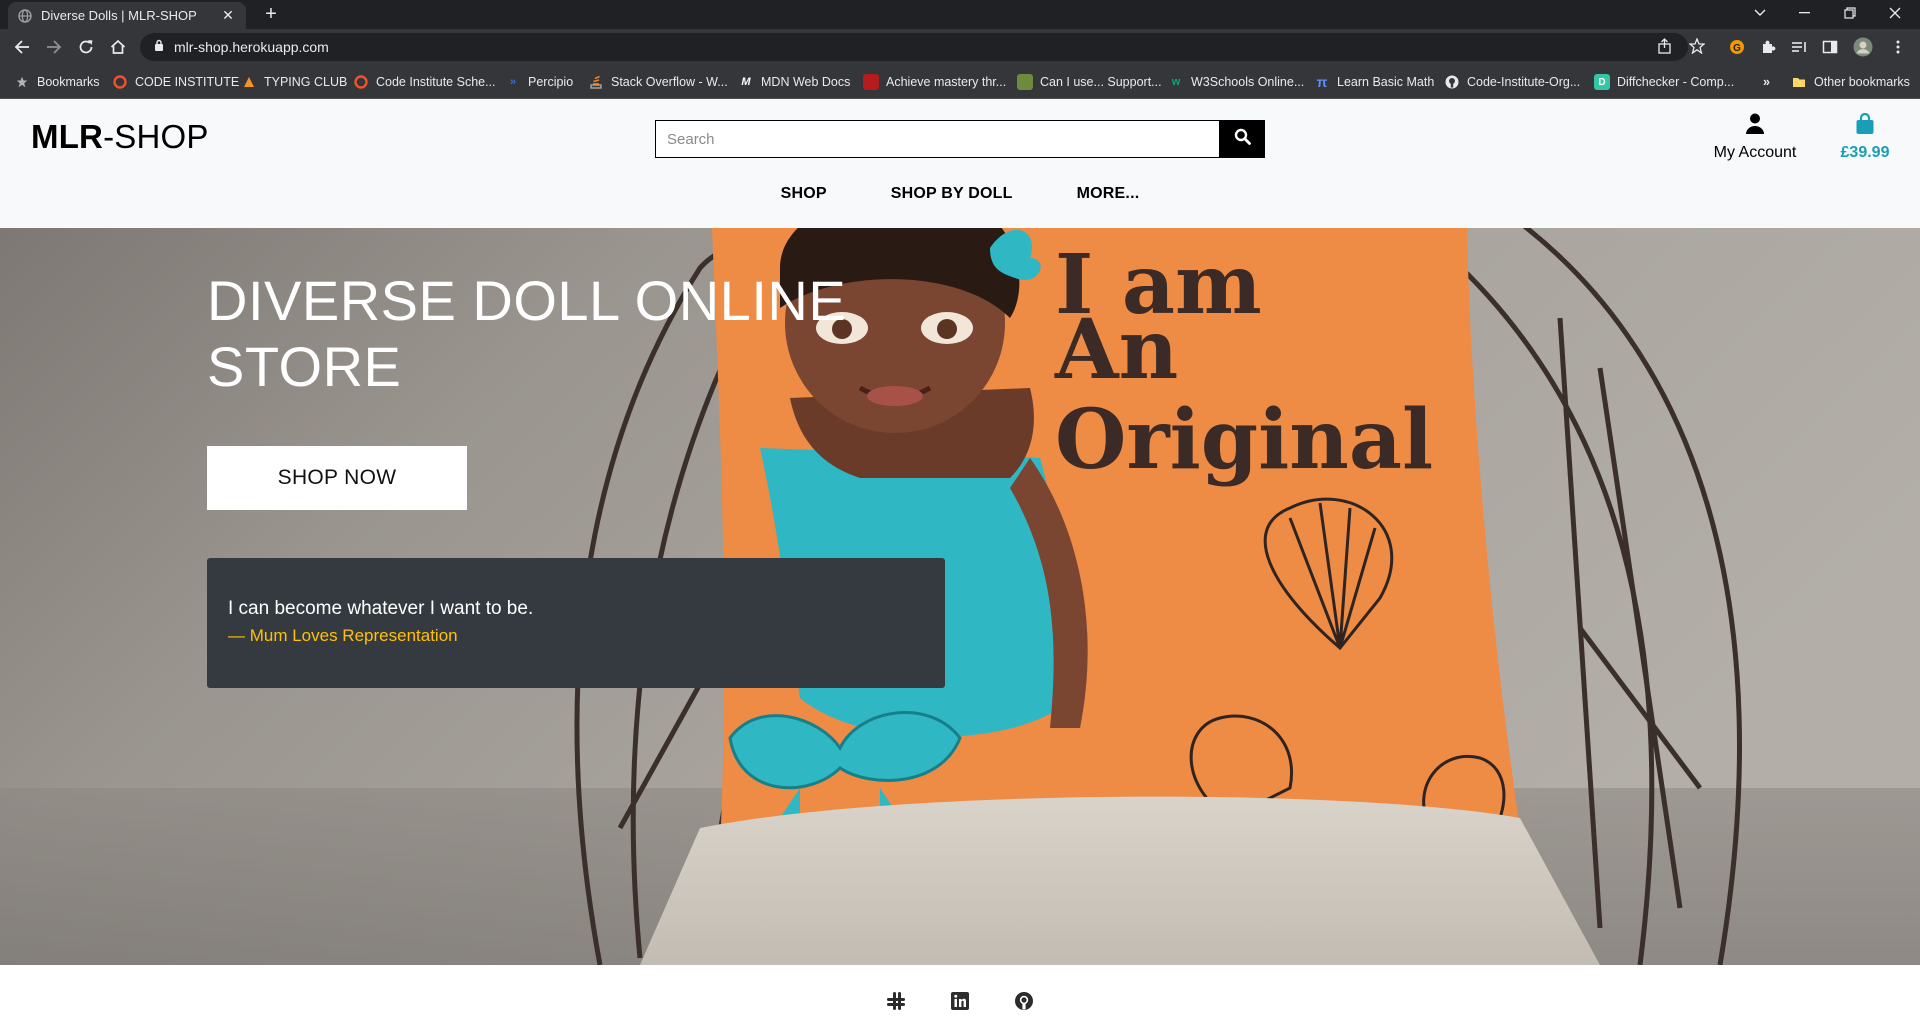  I want to click on lock-icon, so click(159, 47).